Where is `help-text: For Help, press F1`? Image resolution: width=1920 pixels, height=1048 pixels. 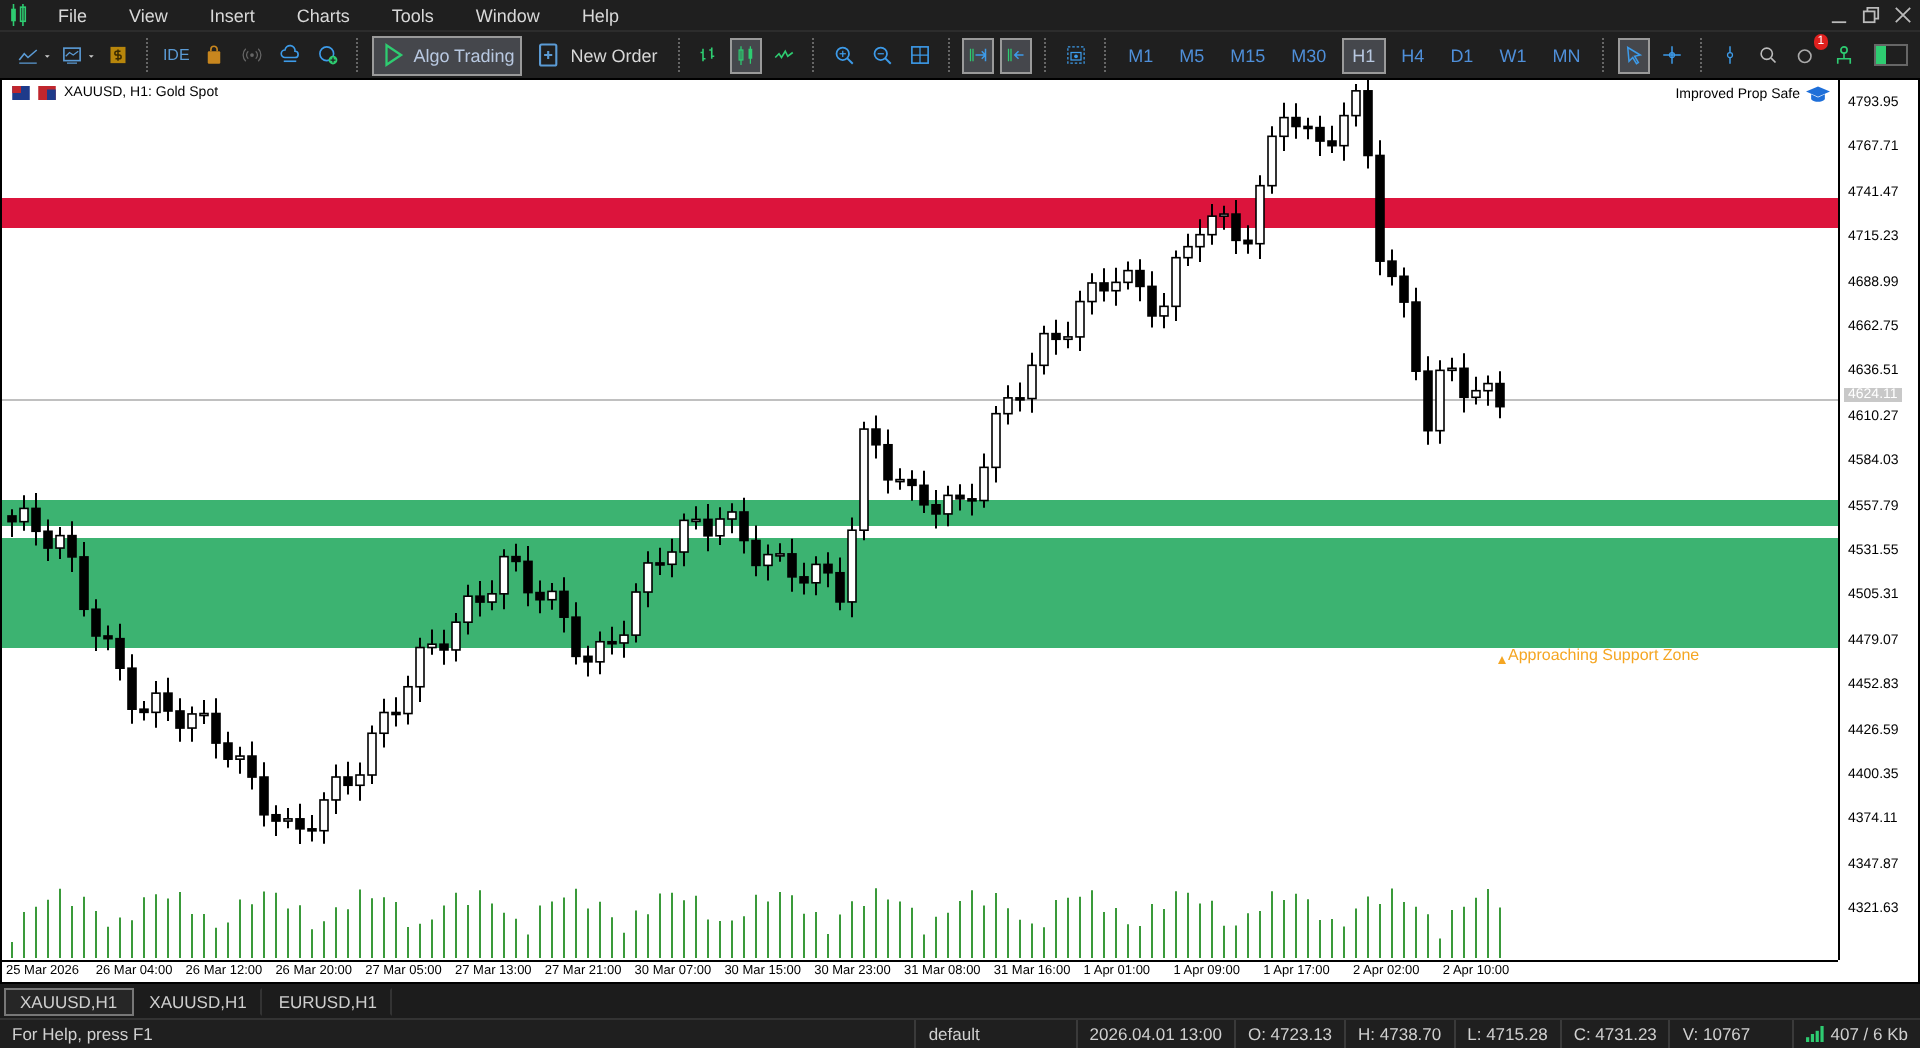
help-text: For Help, press F1 is located at coordinates (458, 1034).